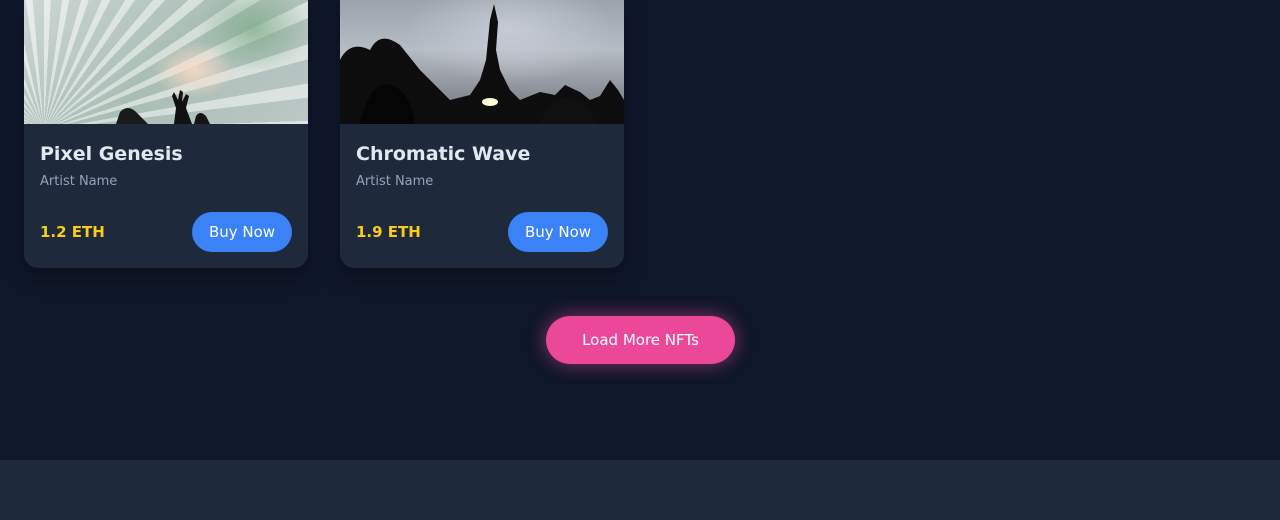  Describe the element at coordinates (482, 232) in the screenshot. I see `nft-card-footer: 1.9 ETH Buy Now` at that location.